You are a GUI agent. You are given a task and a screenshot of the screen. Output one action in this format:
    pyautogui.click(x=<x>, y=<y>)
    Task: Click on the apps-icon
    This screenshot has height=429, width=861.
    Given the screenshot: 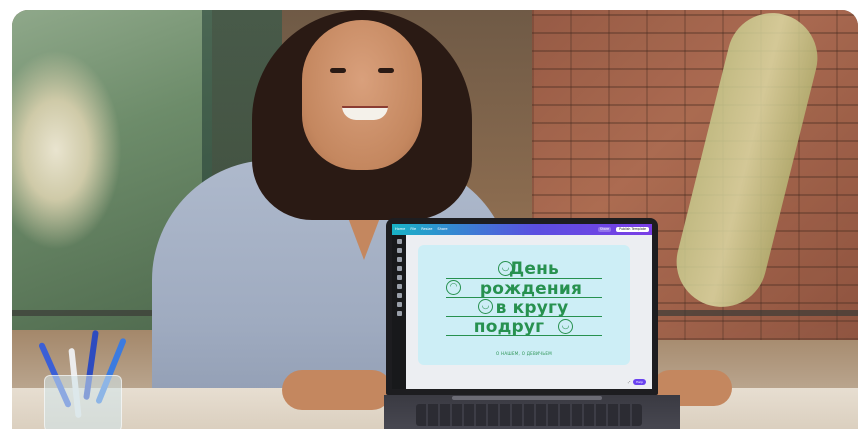 What is the action you would take?
    pyautogui.click(x=399, y=295)
    